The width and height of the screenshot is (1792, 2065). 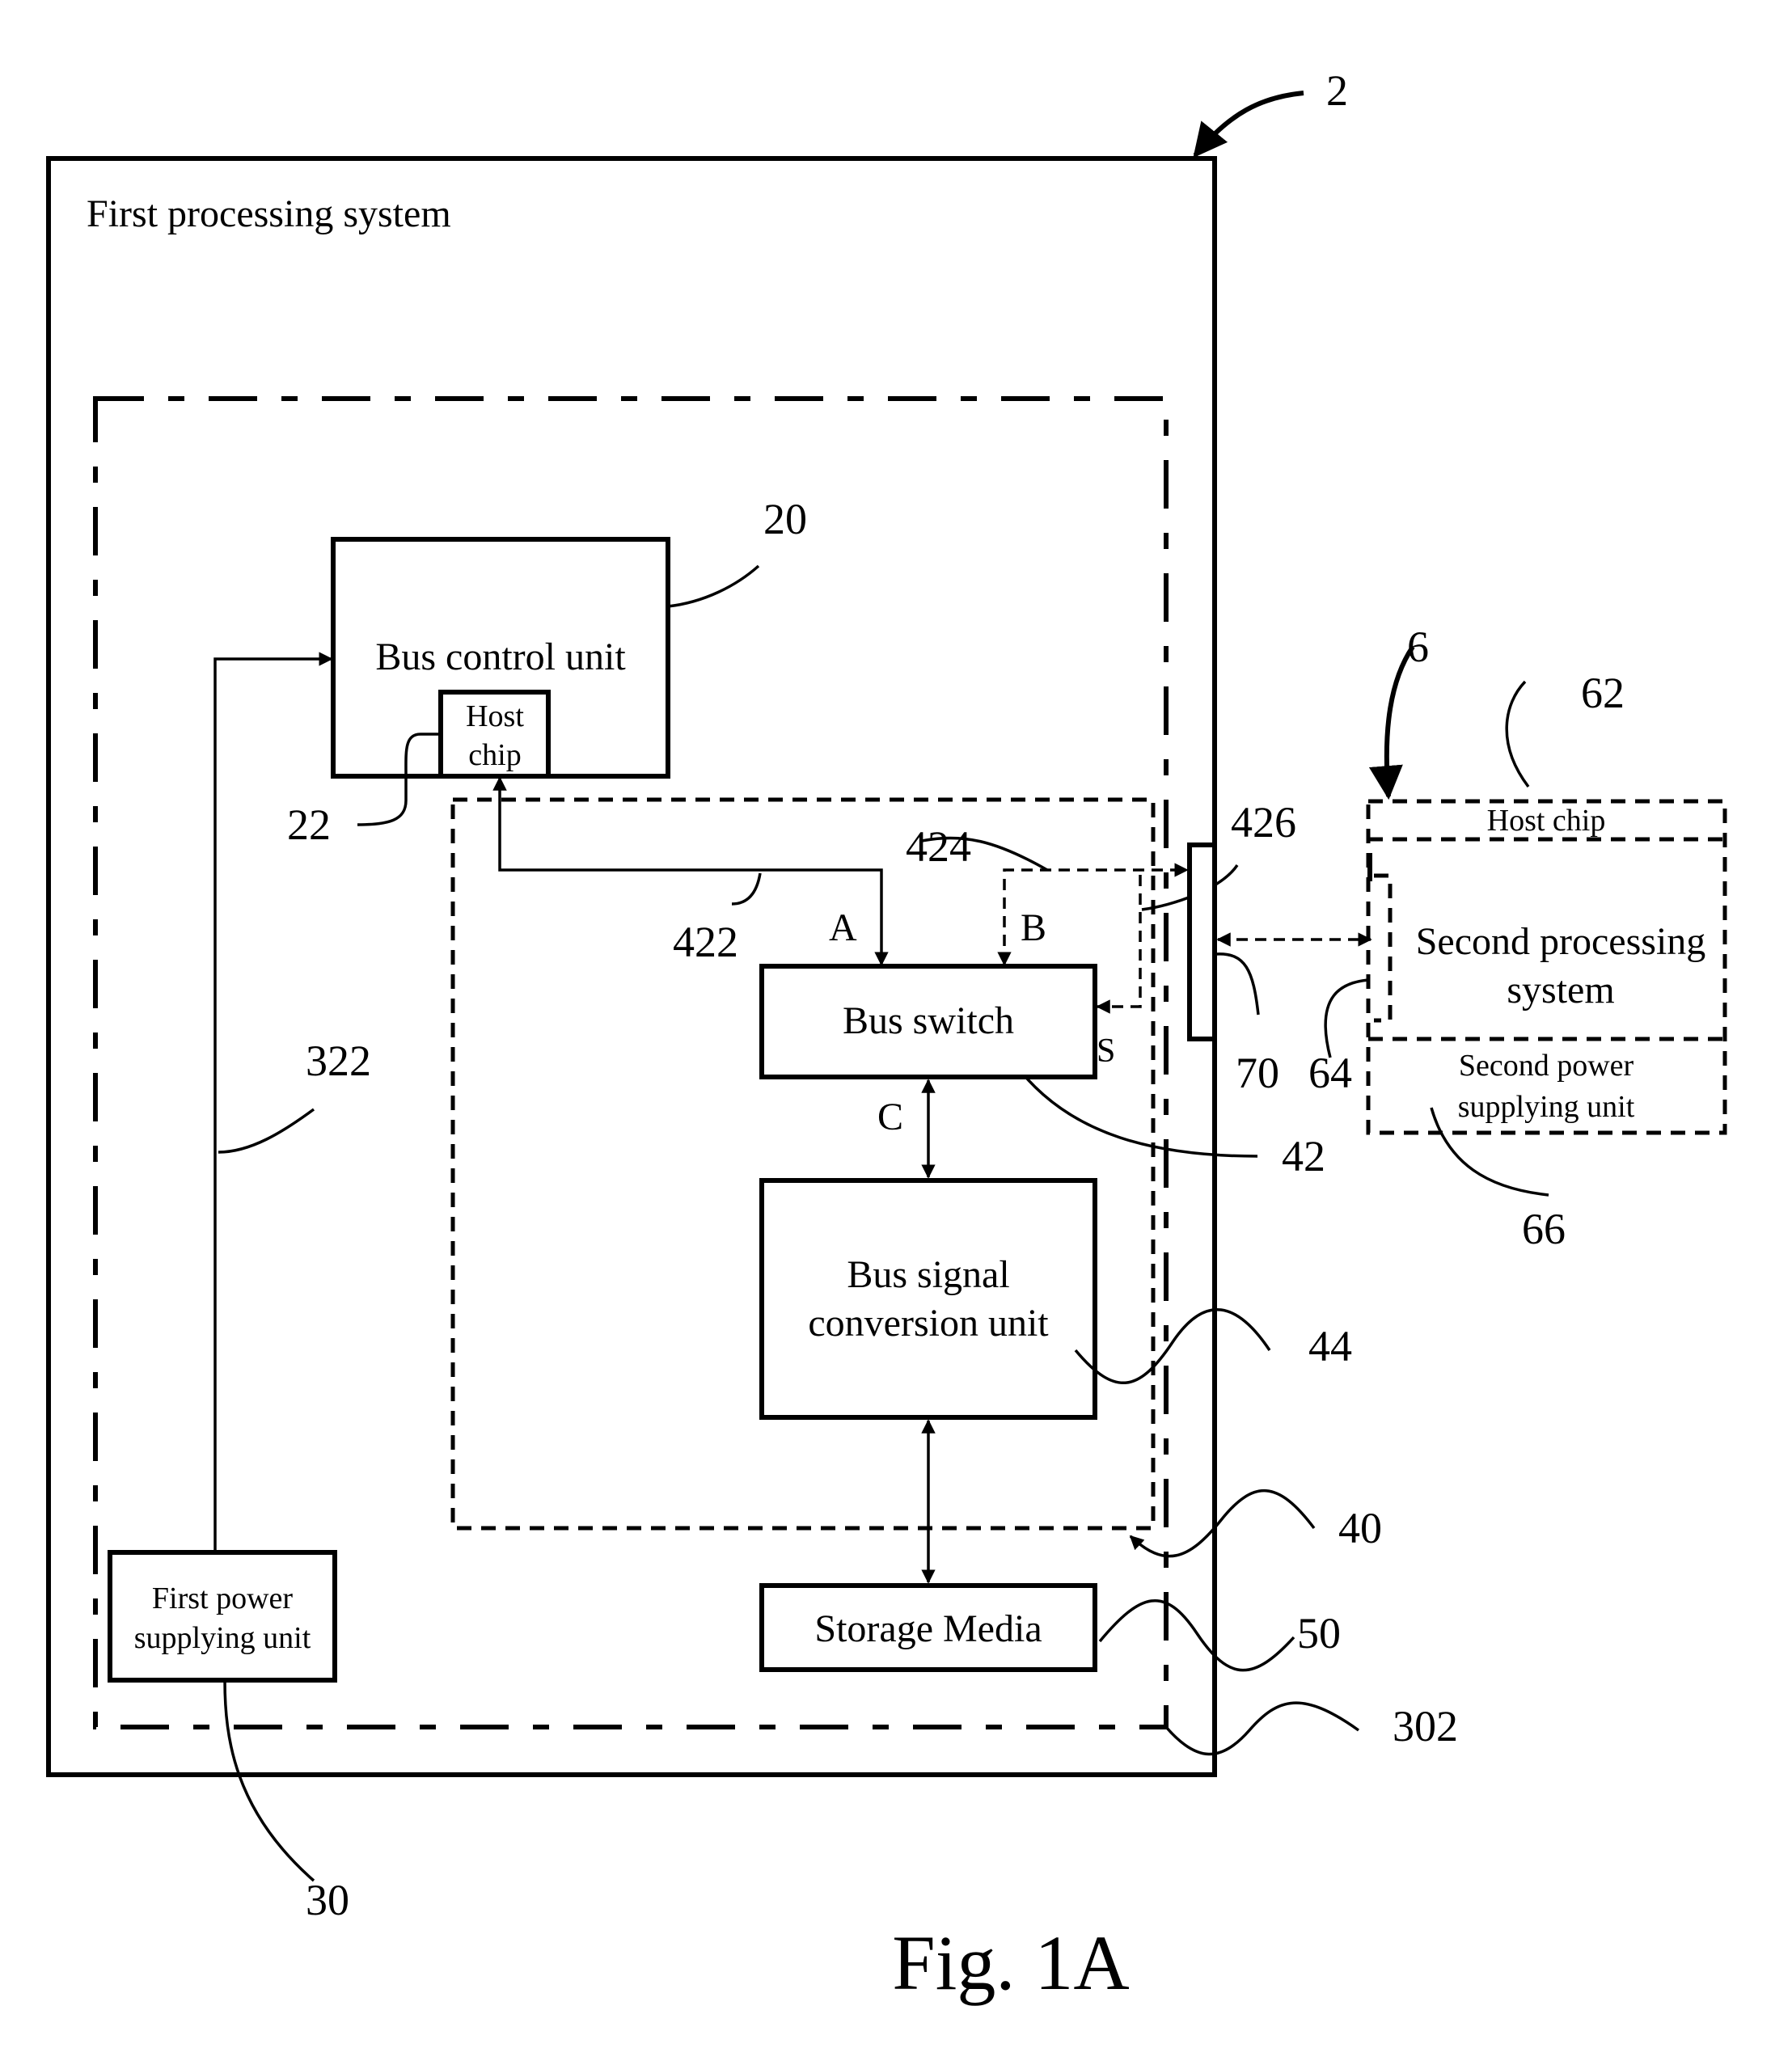 What do you see at coordinates (1196, 1635) in the screenshot?
I see `ref-50-leader` at bounding box center [1196, 1635].